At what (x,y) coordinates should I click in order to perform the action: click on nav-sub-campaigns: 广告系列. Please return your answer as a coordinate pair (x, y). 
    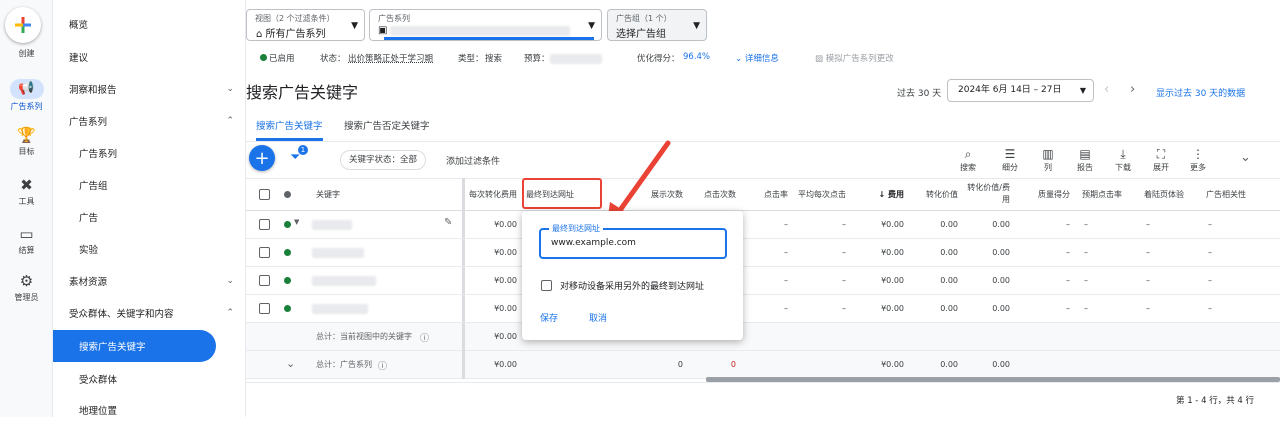
    Looking at the image, I should click on (149, 153).